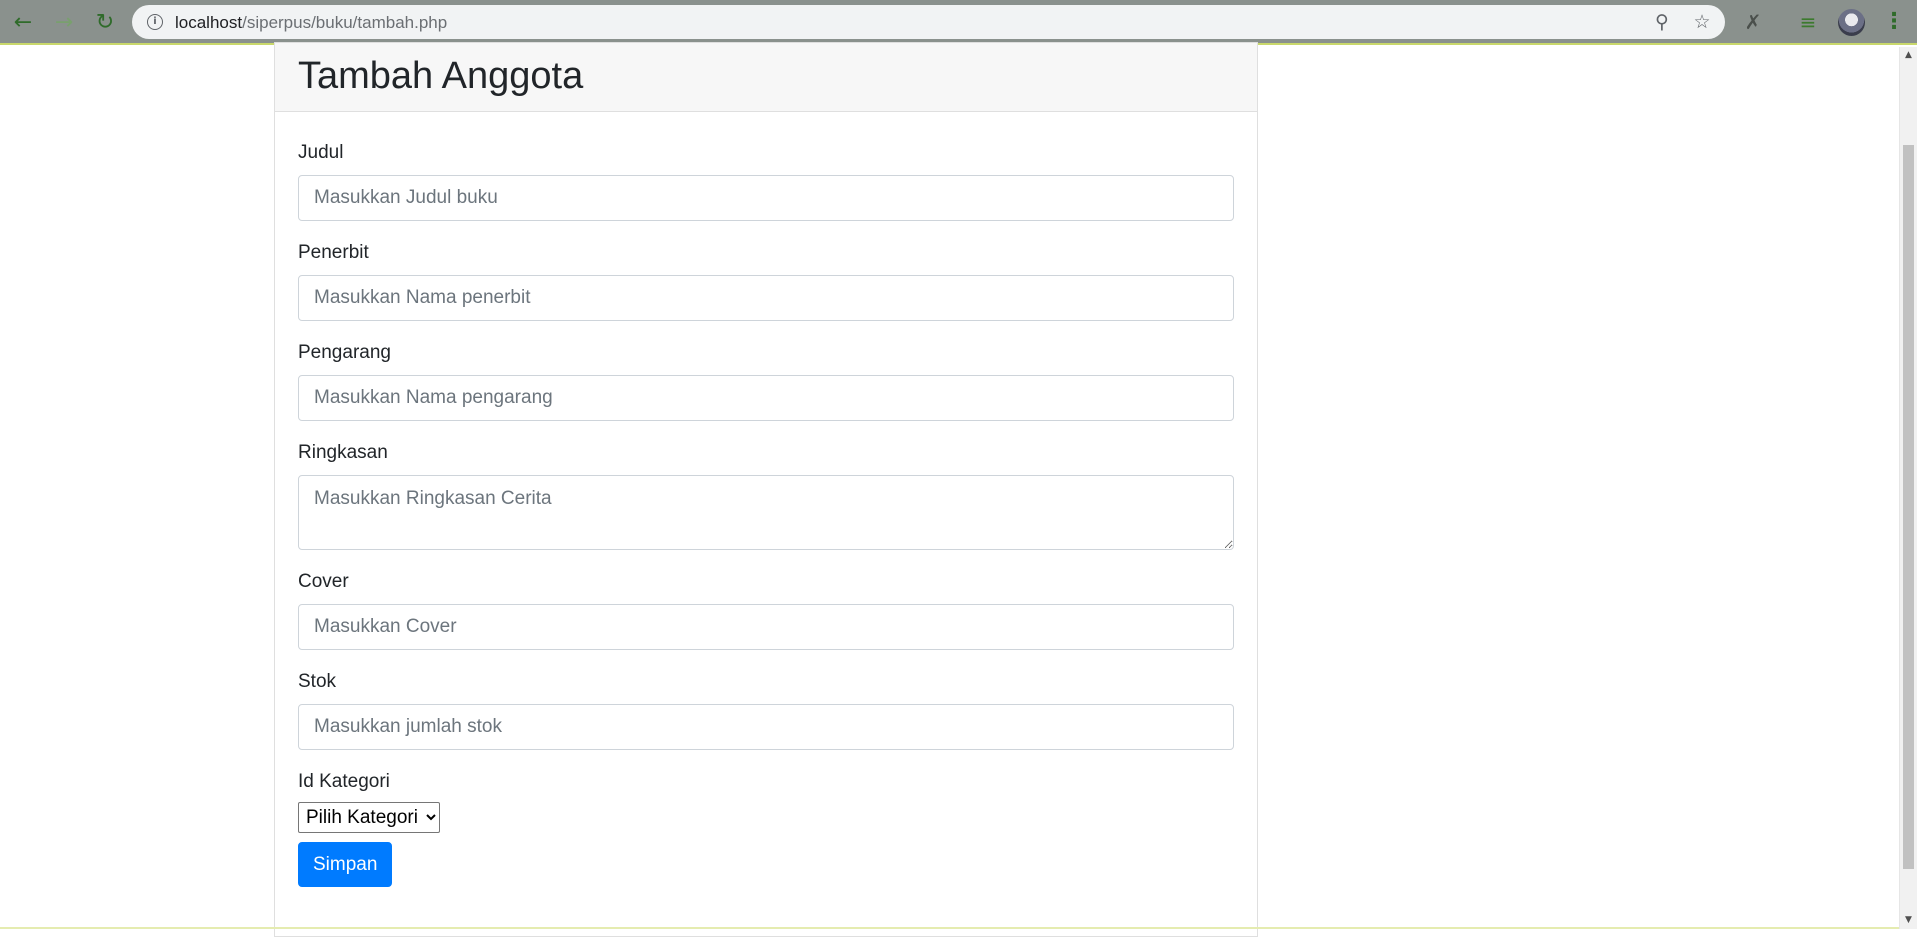 The image size is (1917, 937). What do you see at coordinates (441, 76) in the screenshot?
I see `page-title: Tambah Anggota` at bounding box center [441, 76].